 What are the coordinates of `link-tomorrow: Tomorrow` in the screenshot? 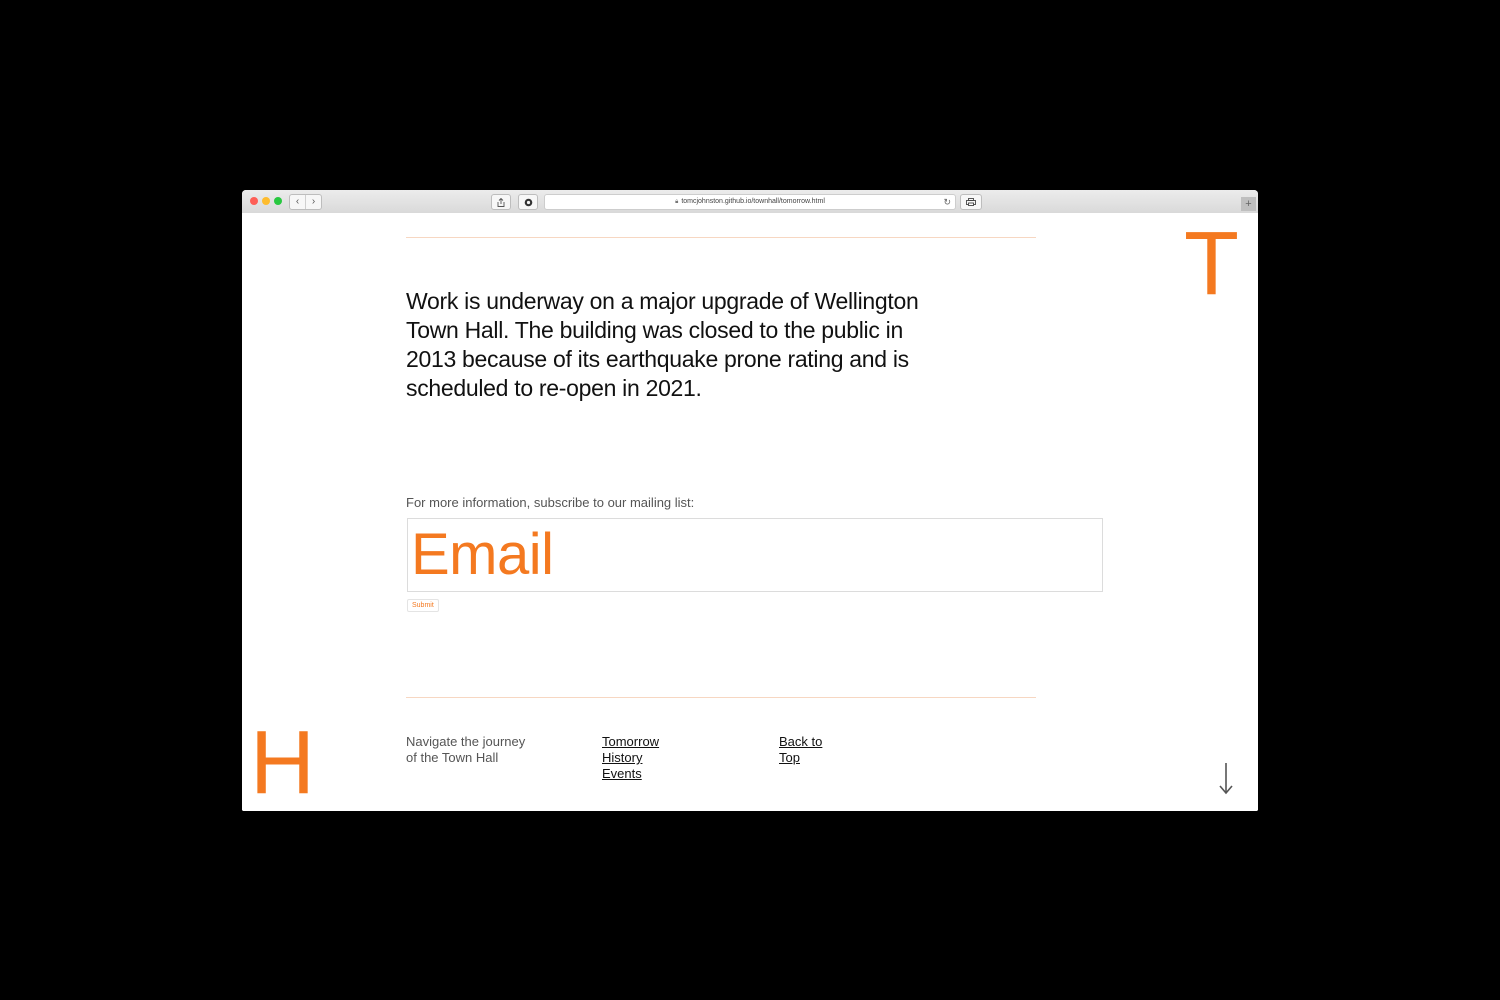 It's located at (630, 742).